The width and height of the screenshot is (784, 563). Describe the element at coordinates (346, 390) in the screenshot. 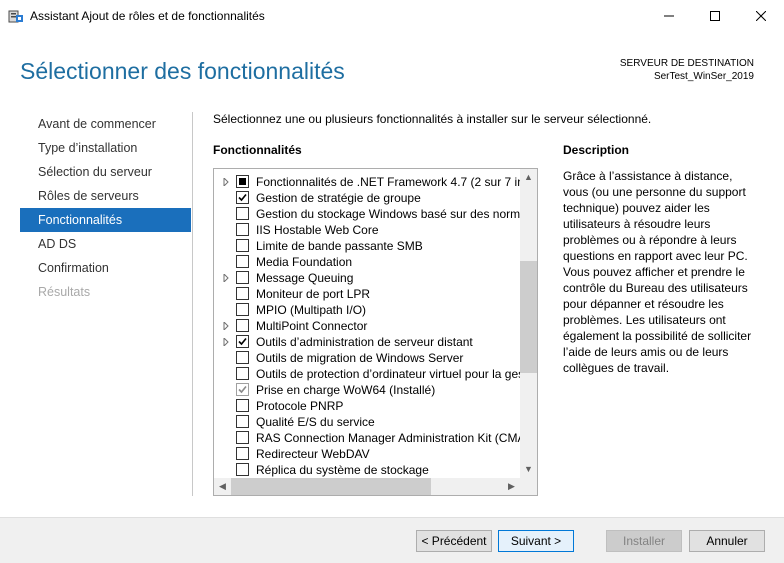

I see `feature-label: Prise en charge WoW64 (Installé)` at that location.